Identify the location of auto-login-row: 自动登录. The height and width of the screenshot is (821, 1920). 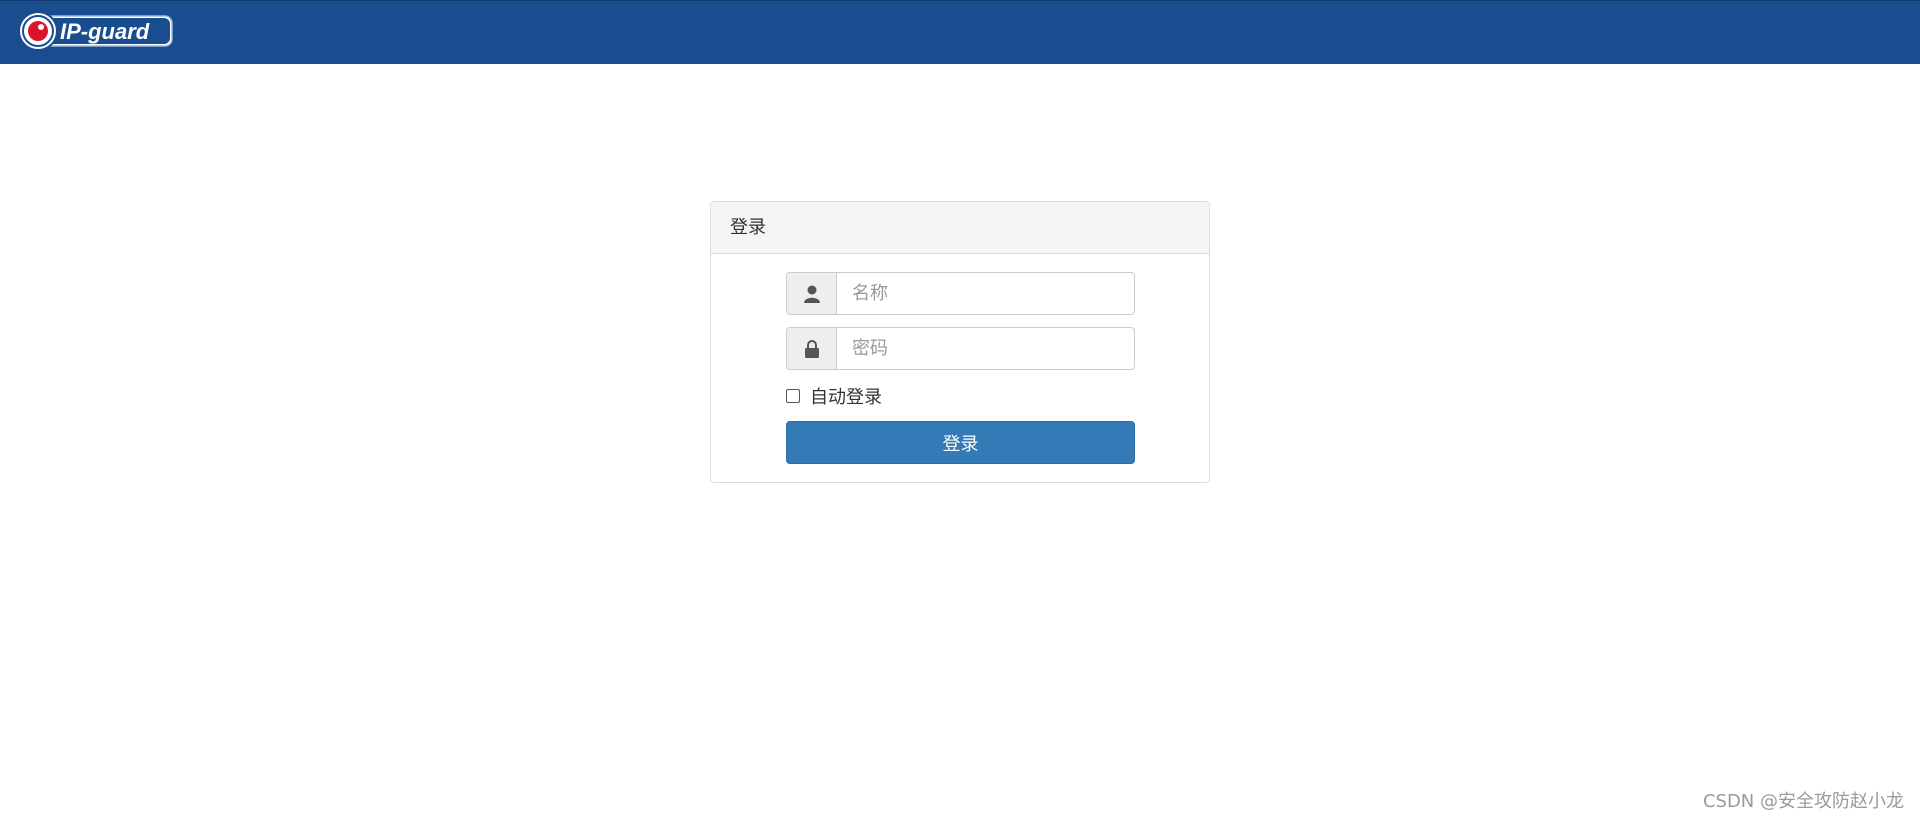
(834, 396).